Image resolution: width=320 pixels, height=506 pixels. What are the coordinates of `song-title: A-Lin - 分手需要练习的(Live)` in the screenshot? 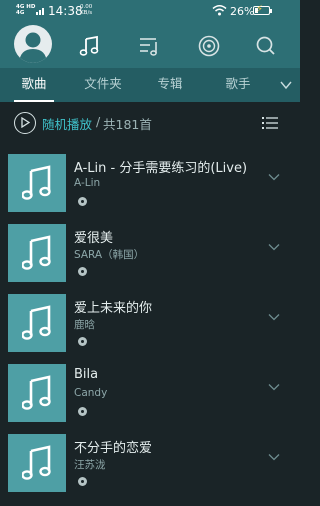 It's located at (161, 168).